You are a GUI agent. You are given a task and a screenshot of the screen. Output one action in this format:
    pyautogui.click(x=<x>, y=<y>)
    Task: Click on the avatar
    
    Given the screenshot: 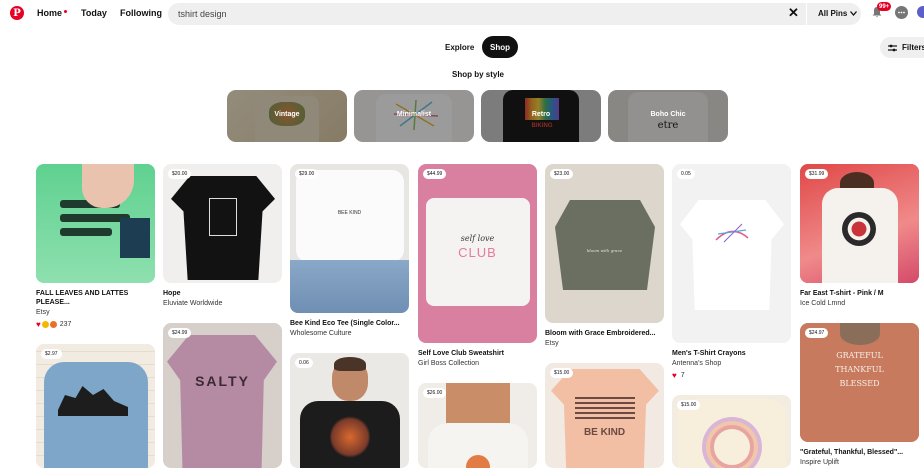 What is the action you would take?
    pyautogui.click(x=920, y=12)
    